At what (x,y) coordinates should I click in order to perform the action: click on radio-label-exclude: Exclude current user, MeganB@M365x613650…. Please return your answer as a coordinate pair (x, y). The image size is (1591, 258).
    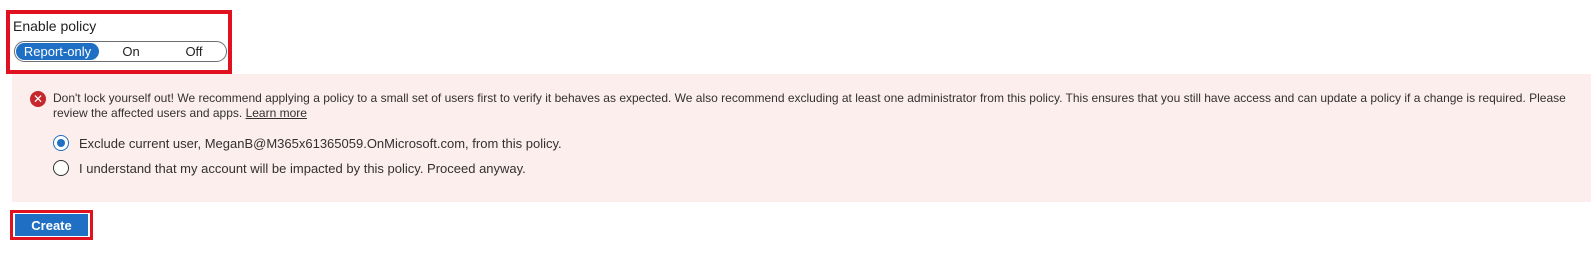
    Looking at the image, I should click on (320, 143).